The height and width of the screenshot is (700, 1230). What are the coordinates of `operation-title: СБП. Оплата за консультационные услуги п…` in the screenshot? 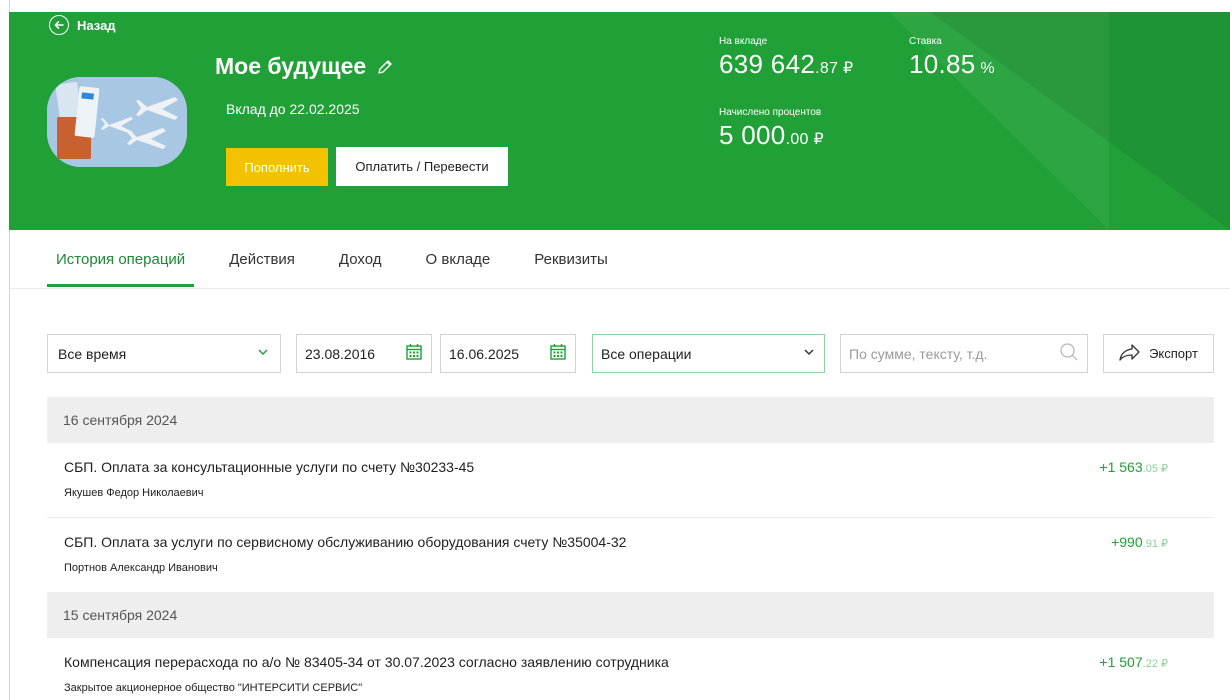 It's located at (269, 467).